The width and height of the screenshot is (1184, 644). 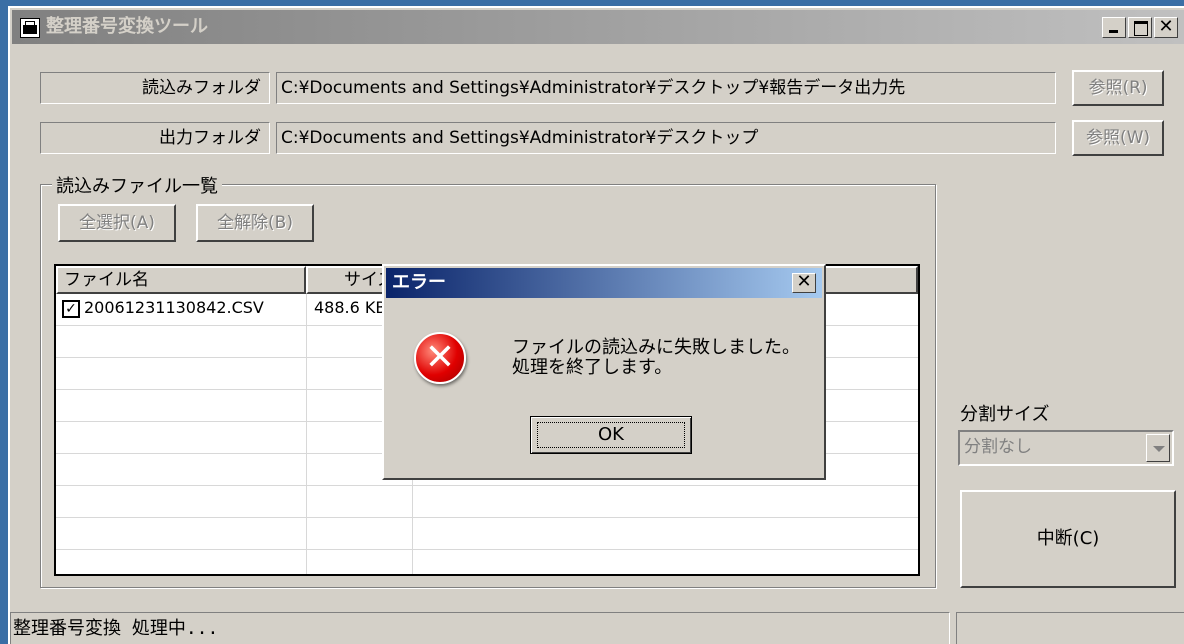 I want to click on split-size-label: 分割サイズ, so click(x=1005, y=414).